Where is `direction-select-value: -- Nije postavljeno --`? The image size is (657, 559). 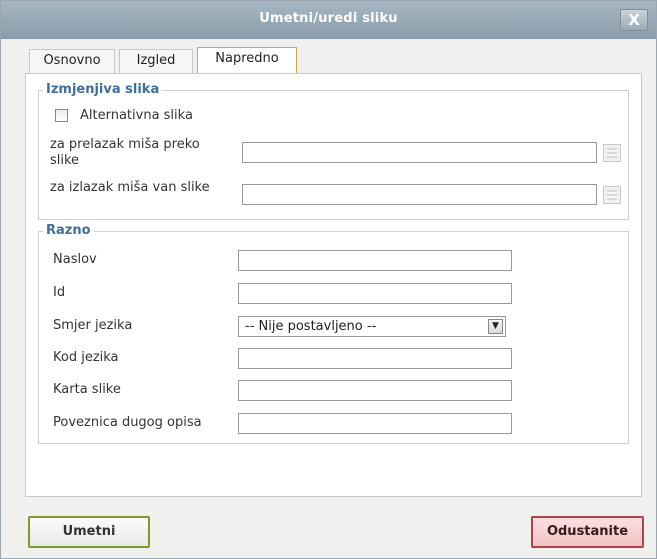 direction-select-value: -- Nije postavljeno -- is located at coordinates (311, 326).